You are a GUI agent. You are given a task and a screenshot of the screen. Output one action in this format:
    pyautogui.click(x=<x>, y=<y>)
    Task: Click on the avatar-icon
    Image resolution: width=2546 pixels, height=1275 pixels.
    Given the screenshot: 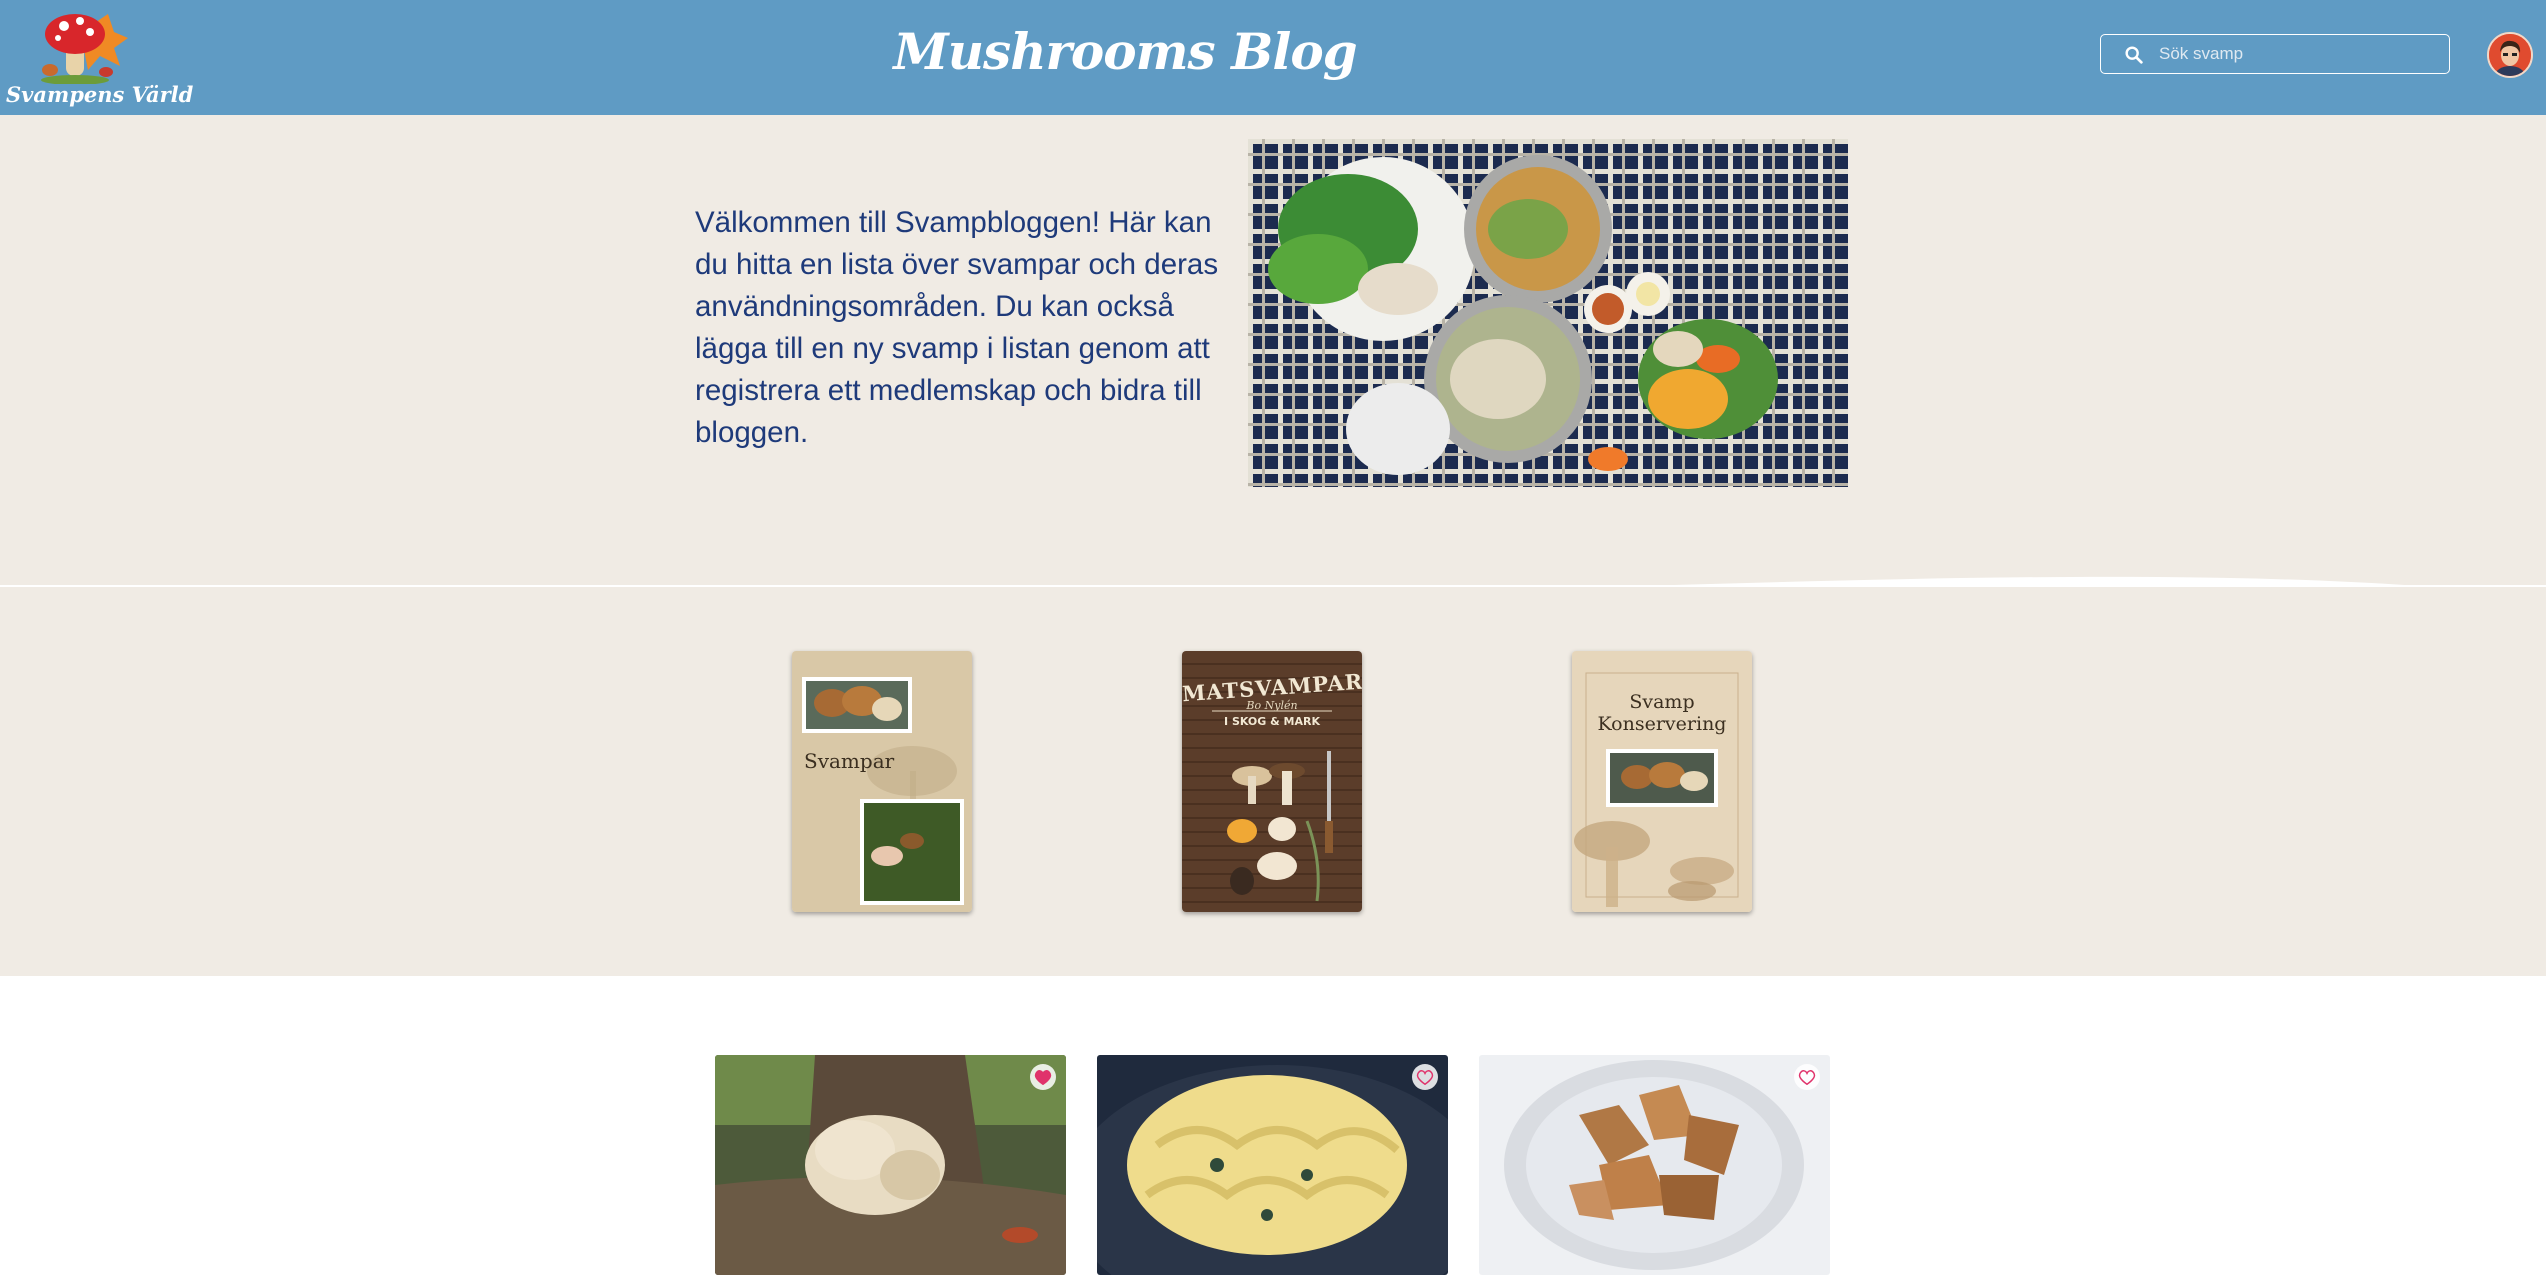 What is the action you would take?
    pyautogui.click(x=2510, y=55)
    